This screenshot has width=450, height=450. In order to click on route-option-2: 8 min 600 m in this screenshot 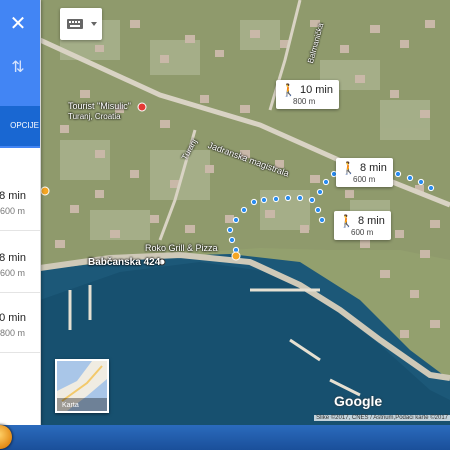, I will do `click(20, 266)`.